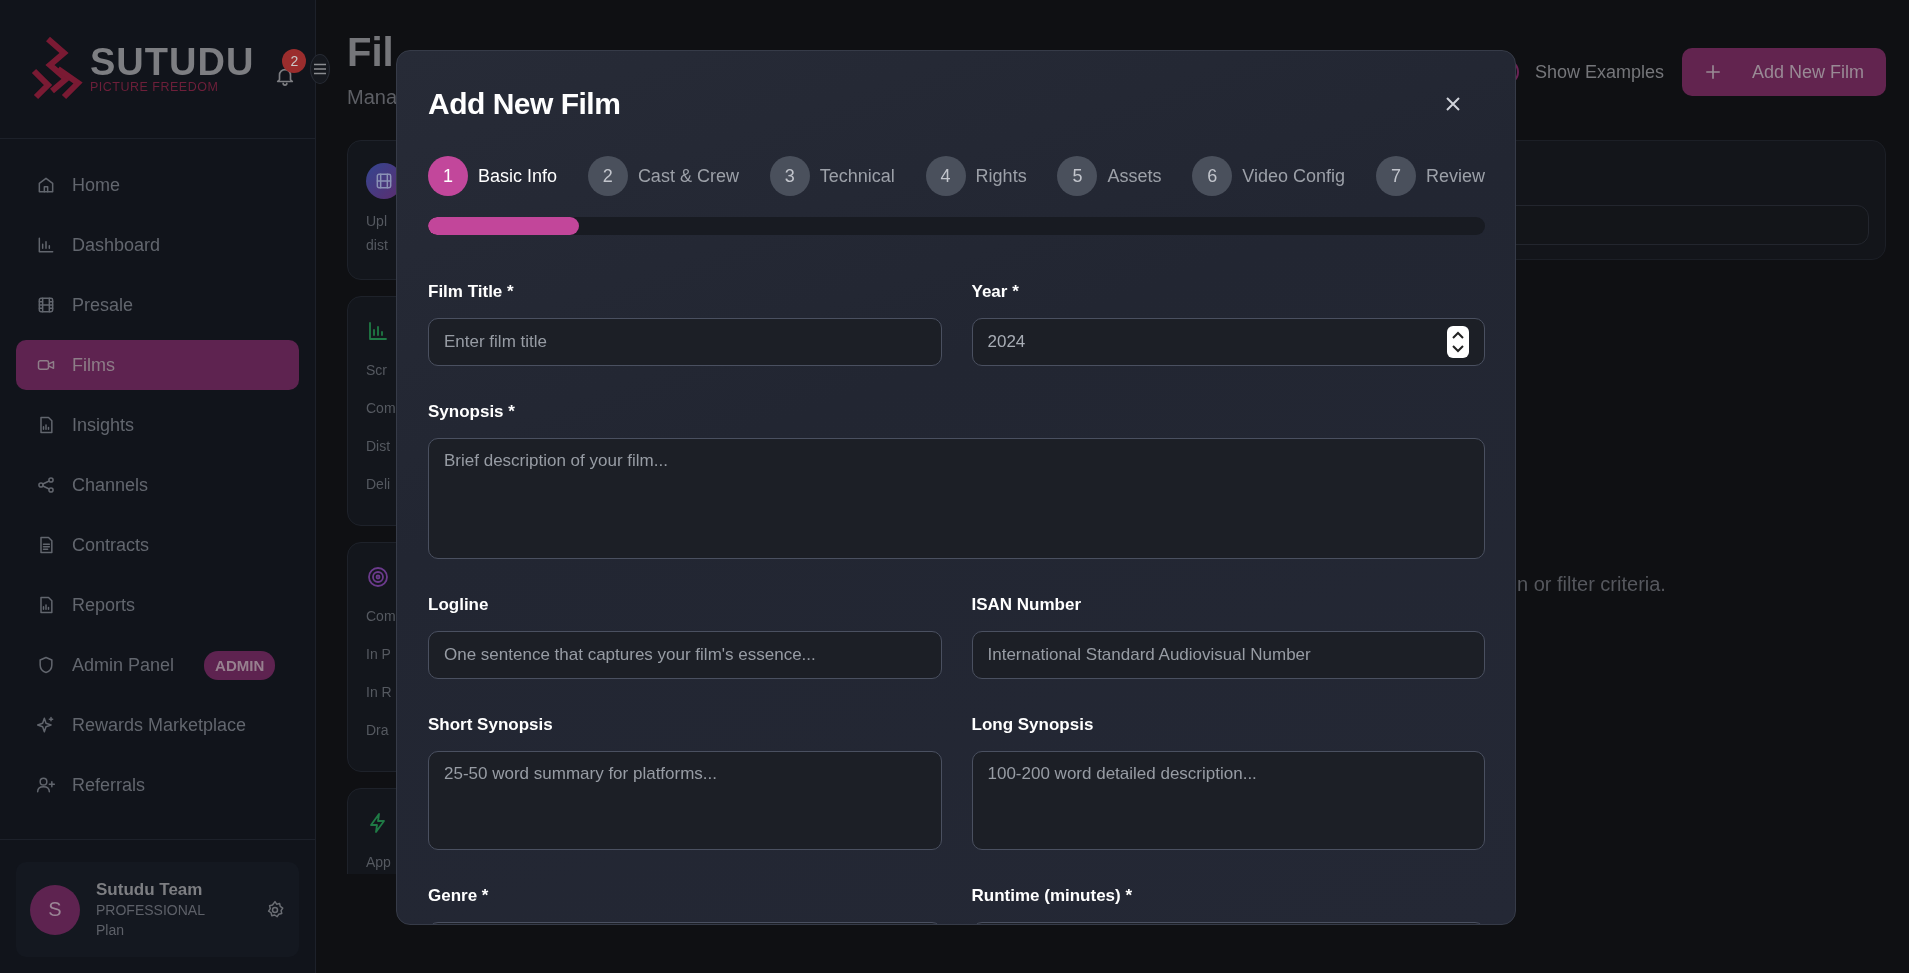 The height and width of the screenshot is (973, 1909). What do you see at coordinates (459, 896) in the screenshot?
I see `field-label: Genre *` at bounding box center [459, 896].